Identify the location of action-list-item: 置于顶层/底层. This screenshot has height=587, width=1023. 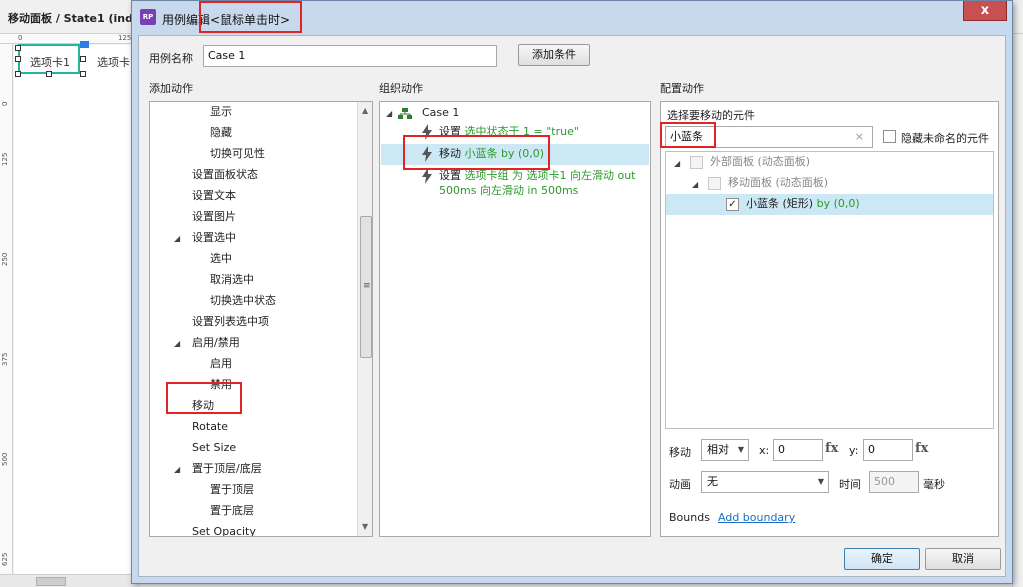
(227, 469).